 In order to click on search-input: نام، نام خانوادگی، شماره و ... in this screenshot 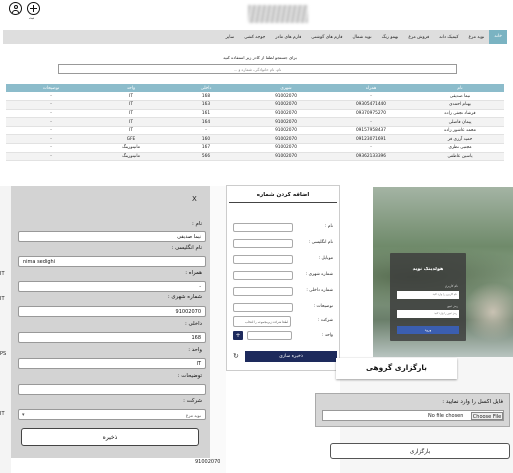, I will do `click(257, 69)`.